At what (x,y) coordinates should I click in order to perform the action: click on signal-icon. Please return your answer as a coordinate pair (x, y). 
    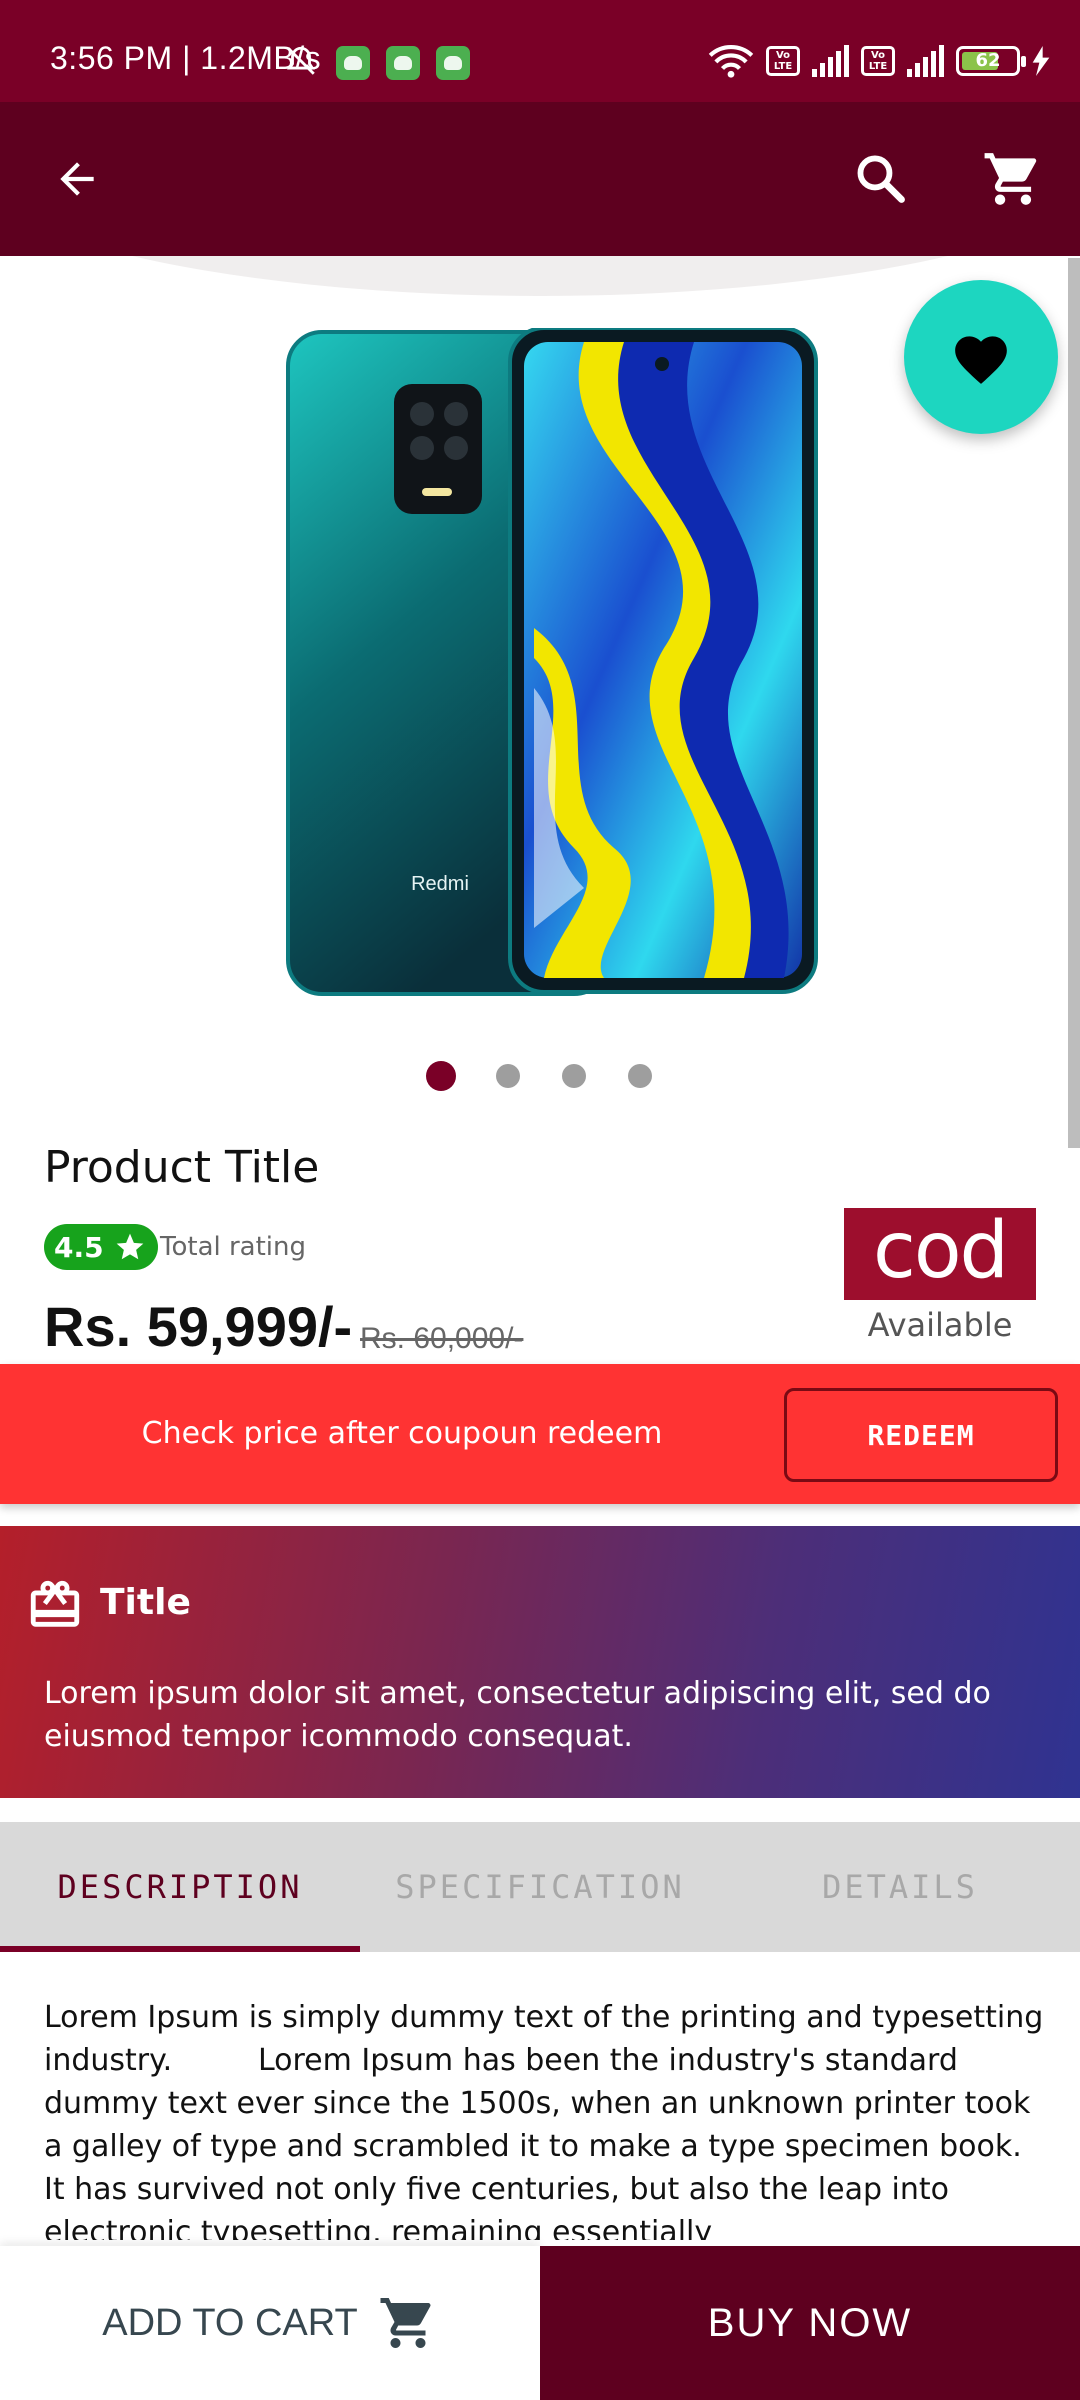
    Looking at the image, I should click on (830, 61).